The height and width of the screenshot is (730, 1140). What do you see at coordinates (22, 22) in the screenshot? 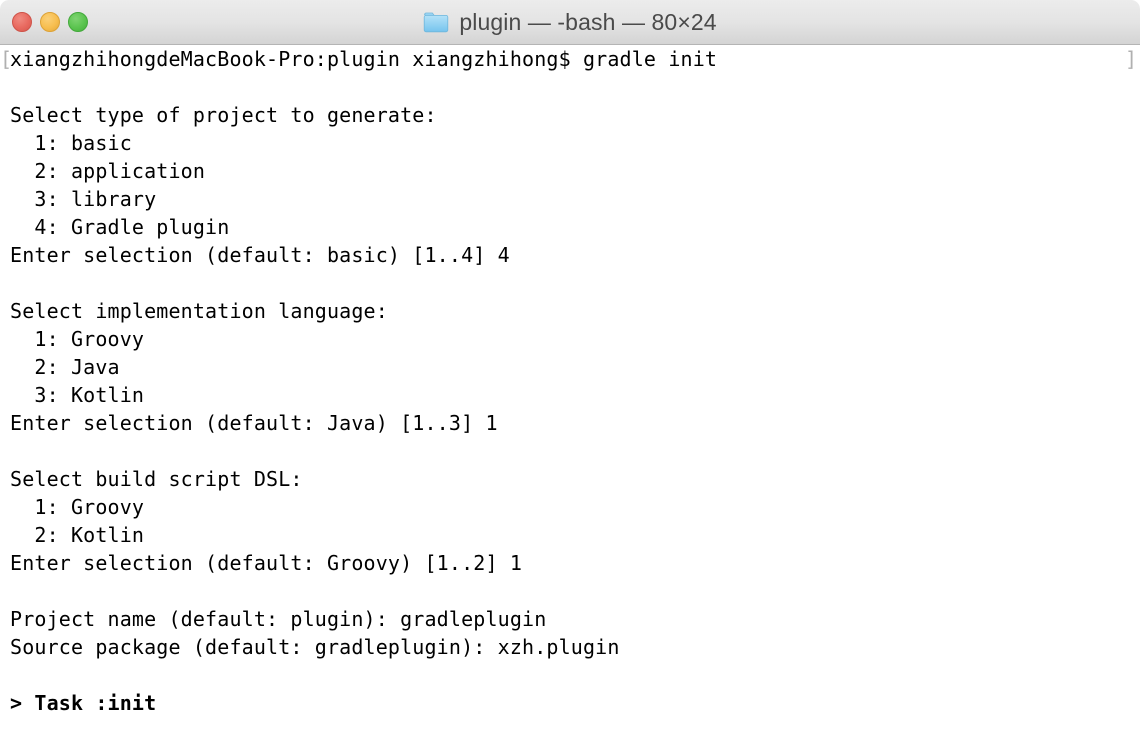
I see `close-button` at bounding box center [22, 22].